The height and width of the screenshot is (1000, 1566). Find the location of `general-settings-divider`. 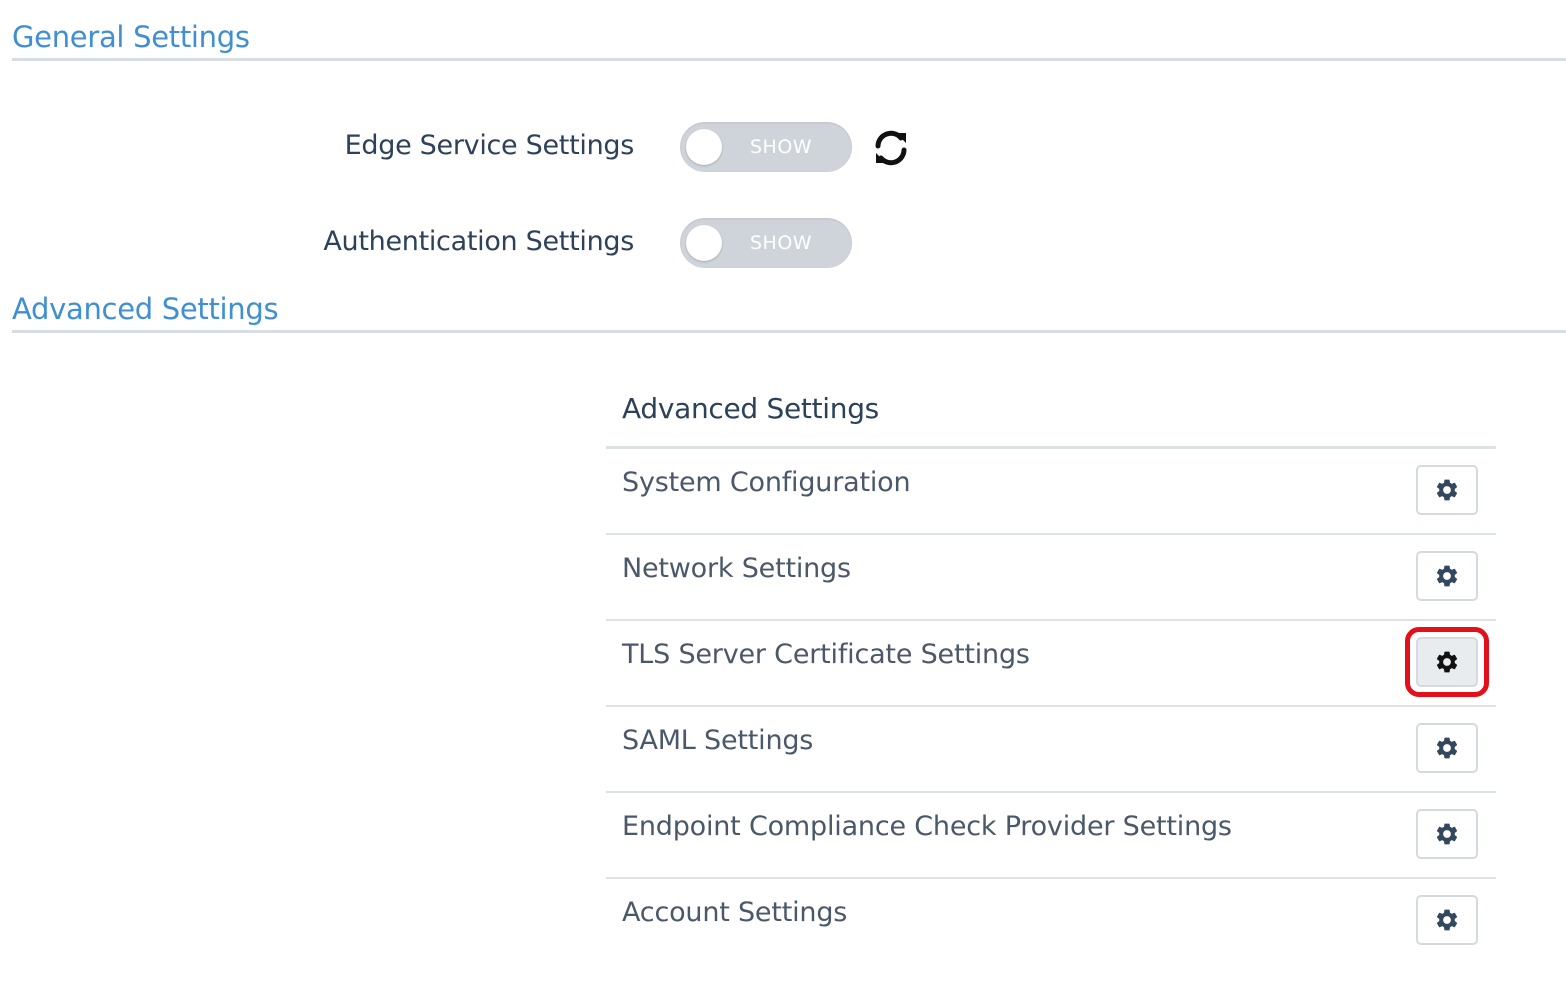

general-settings-divider is located at coordinates (789, 59).